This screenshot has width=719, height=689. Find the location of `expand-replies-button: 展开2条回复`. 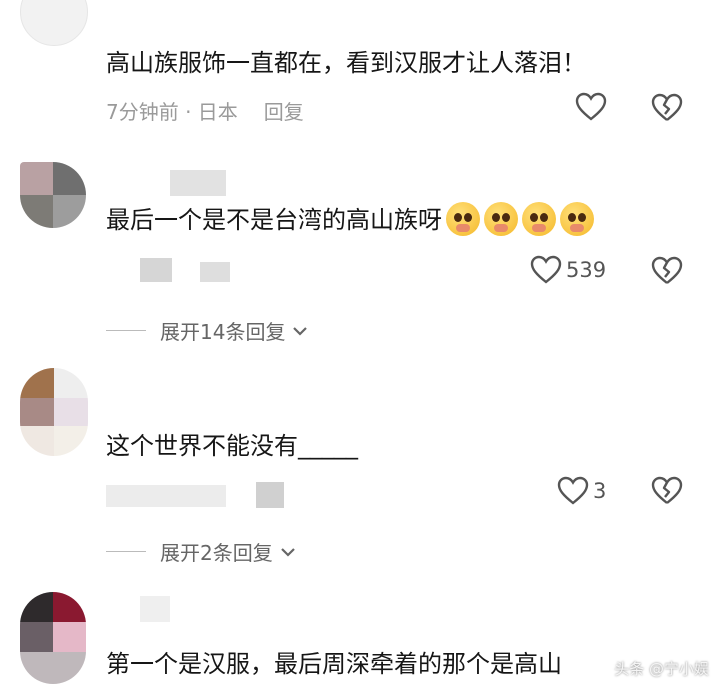

expand-replies-button: 展开2条回复 is located at coordinates (202, 551).